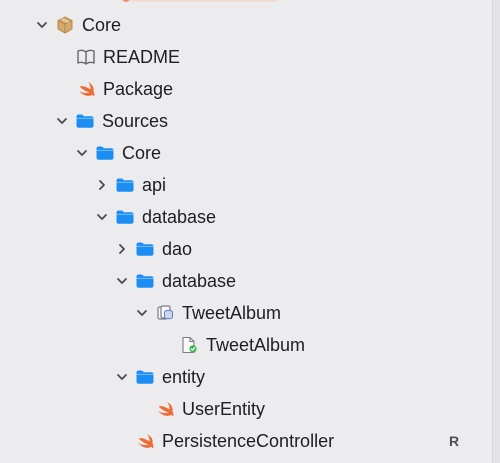  Describe the element at coordinates (154, 185) in the screenshot. I see `tree-row-label: api` at that location.